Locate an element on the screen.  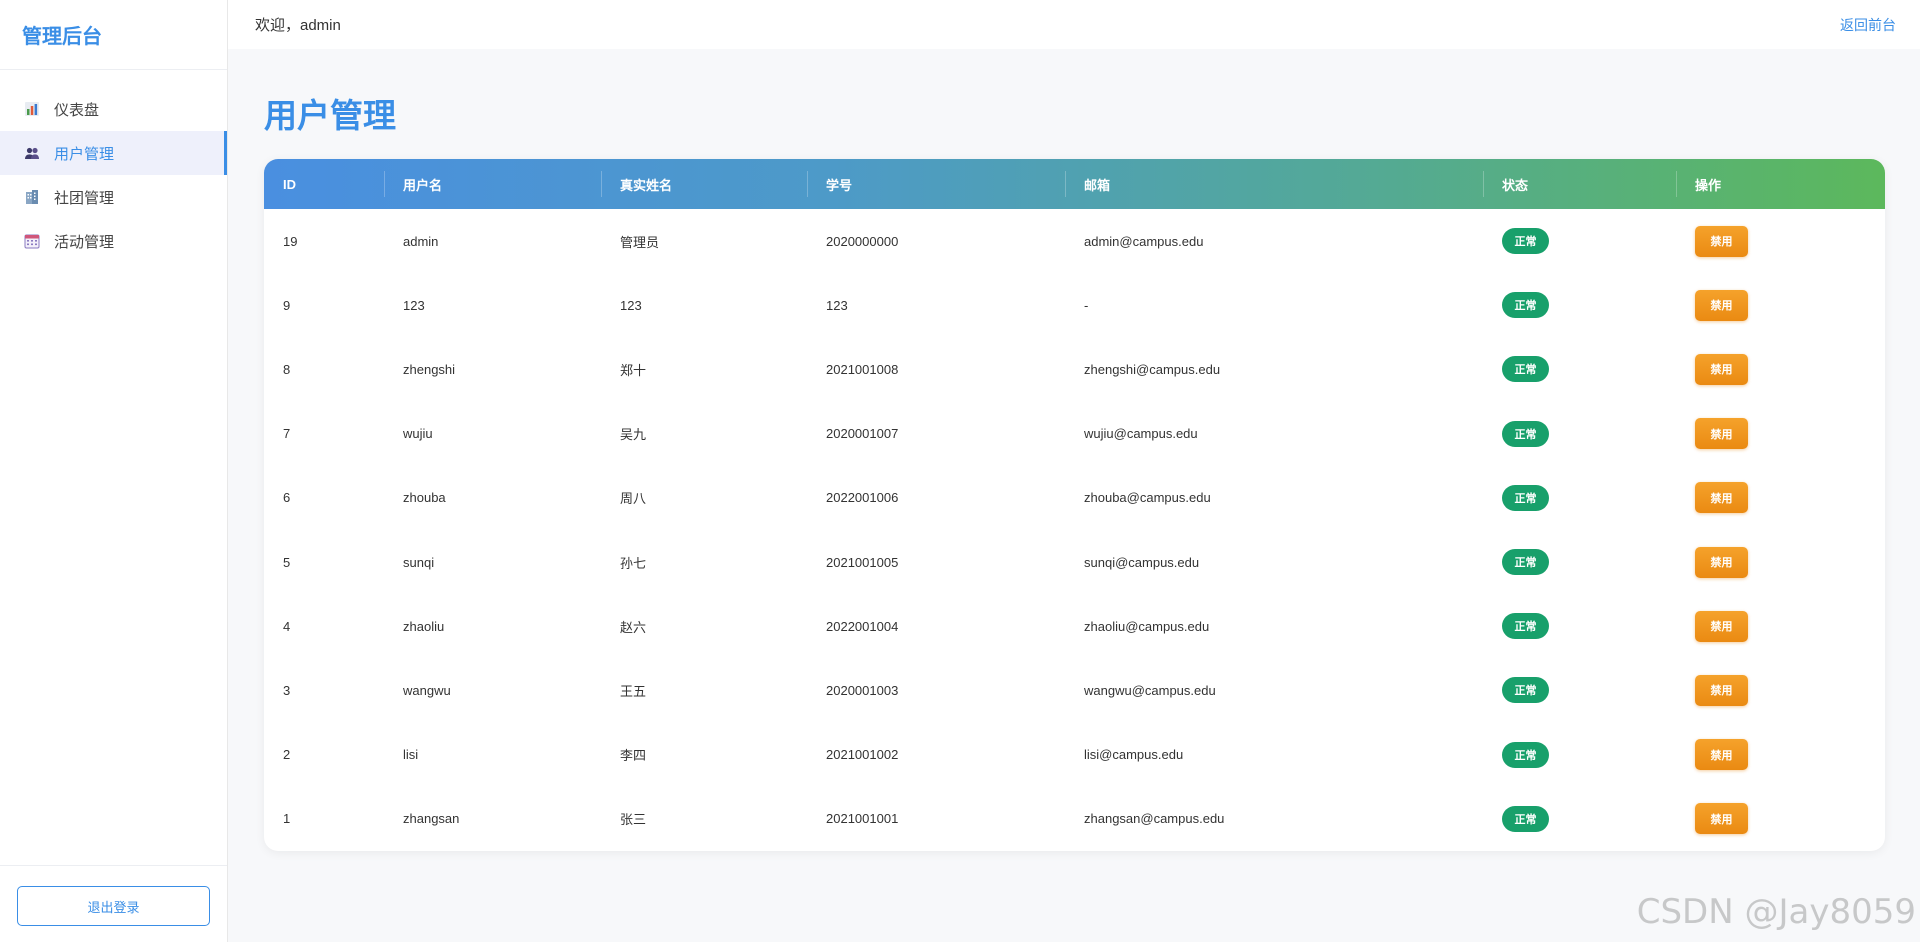
cell-student-no: 2021001005 is located at coordinates (862, 562).